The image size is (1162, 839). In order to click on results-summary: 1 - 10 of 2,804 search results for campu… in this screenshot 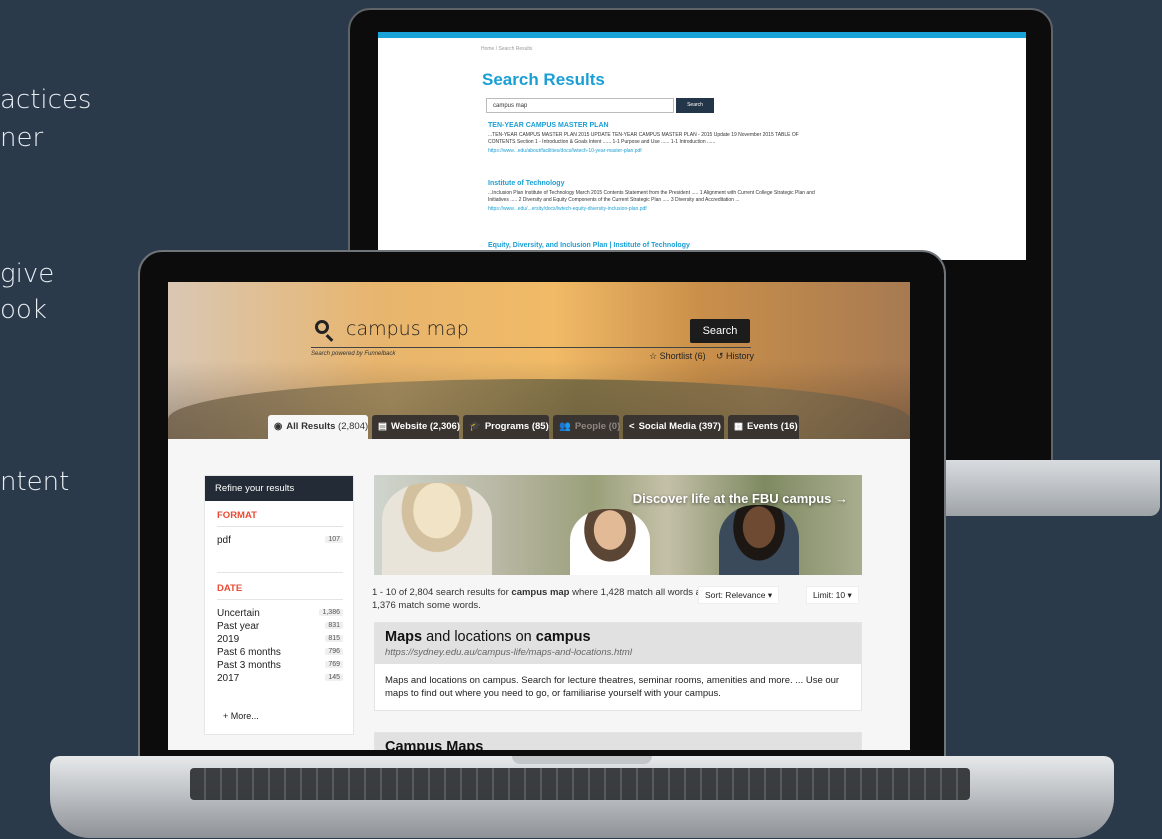, I will do `click(544, 599)`.